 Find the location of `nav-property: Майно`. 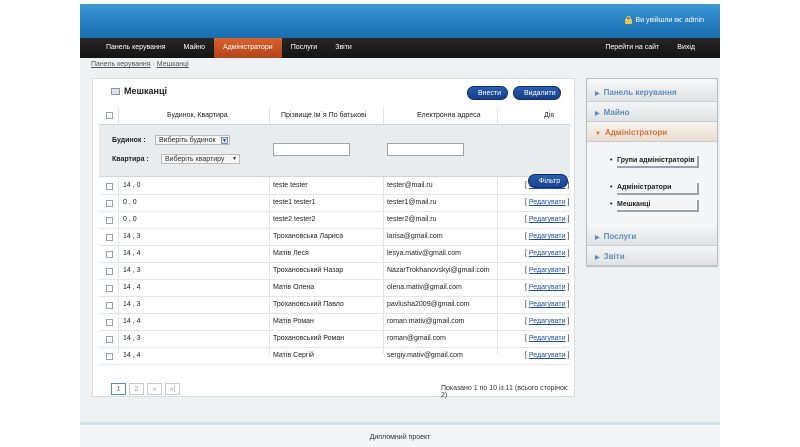

nav-property: Майно is located at coordinates (194, 48).